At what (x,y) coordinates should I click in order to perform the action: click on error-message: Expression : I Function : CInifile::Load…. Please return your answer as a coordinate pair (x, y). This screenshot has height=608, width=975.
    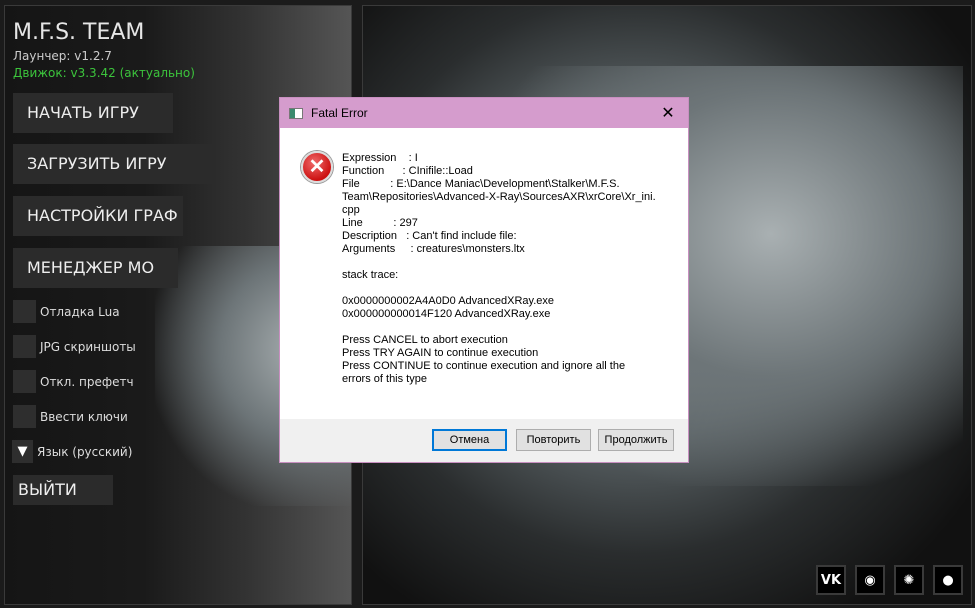
    Looking at the image, I should click on (499, 268).